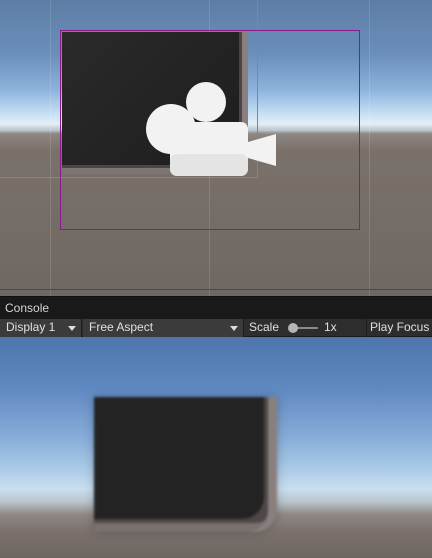  Describe the element at coordinates (27, 308) in the screenshot. I see `tab-console: Console` at that location.